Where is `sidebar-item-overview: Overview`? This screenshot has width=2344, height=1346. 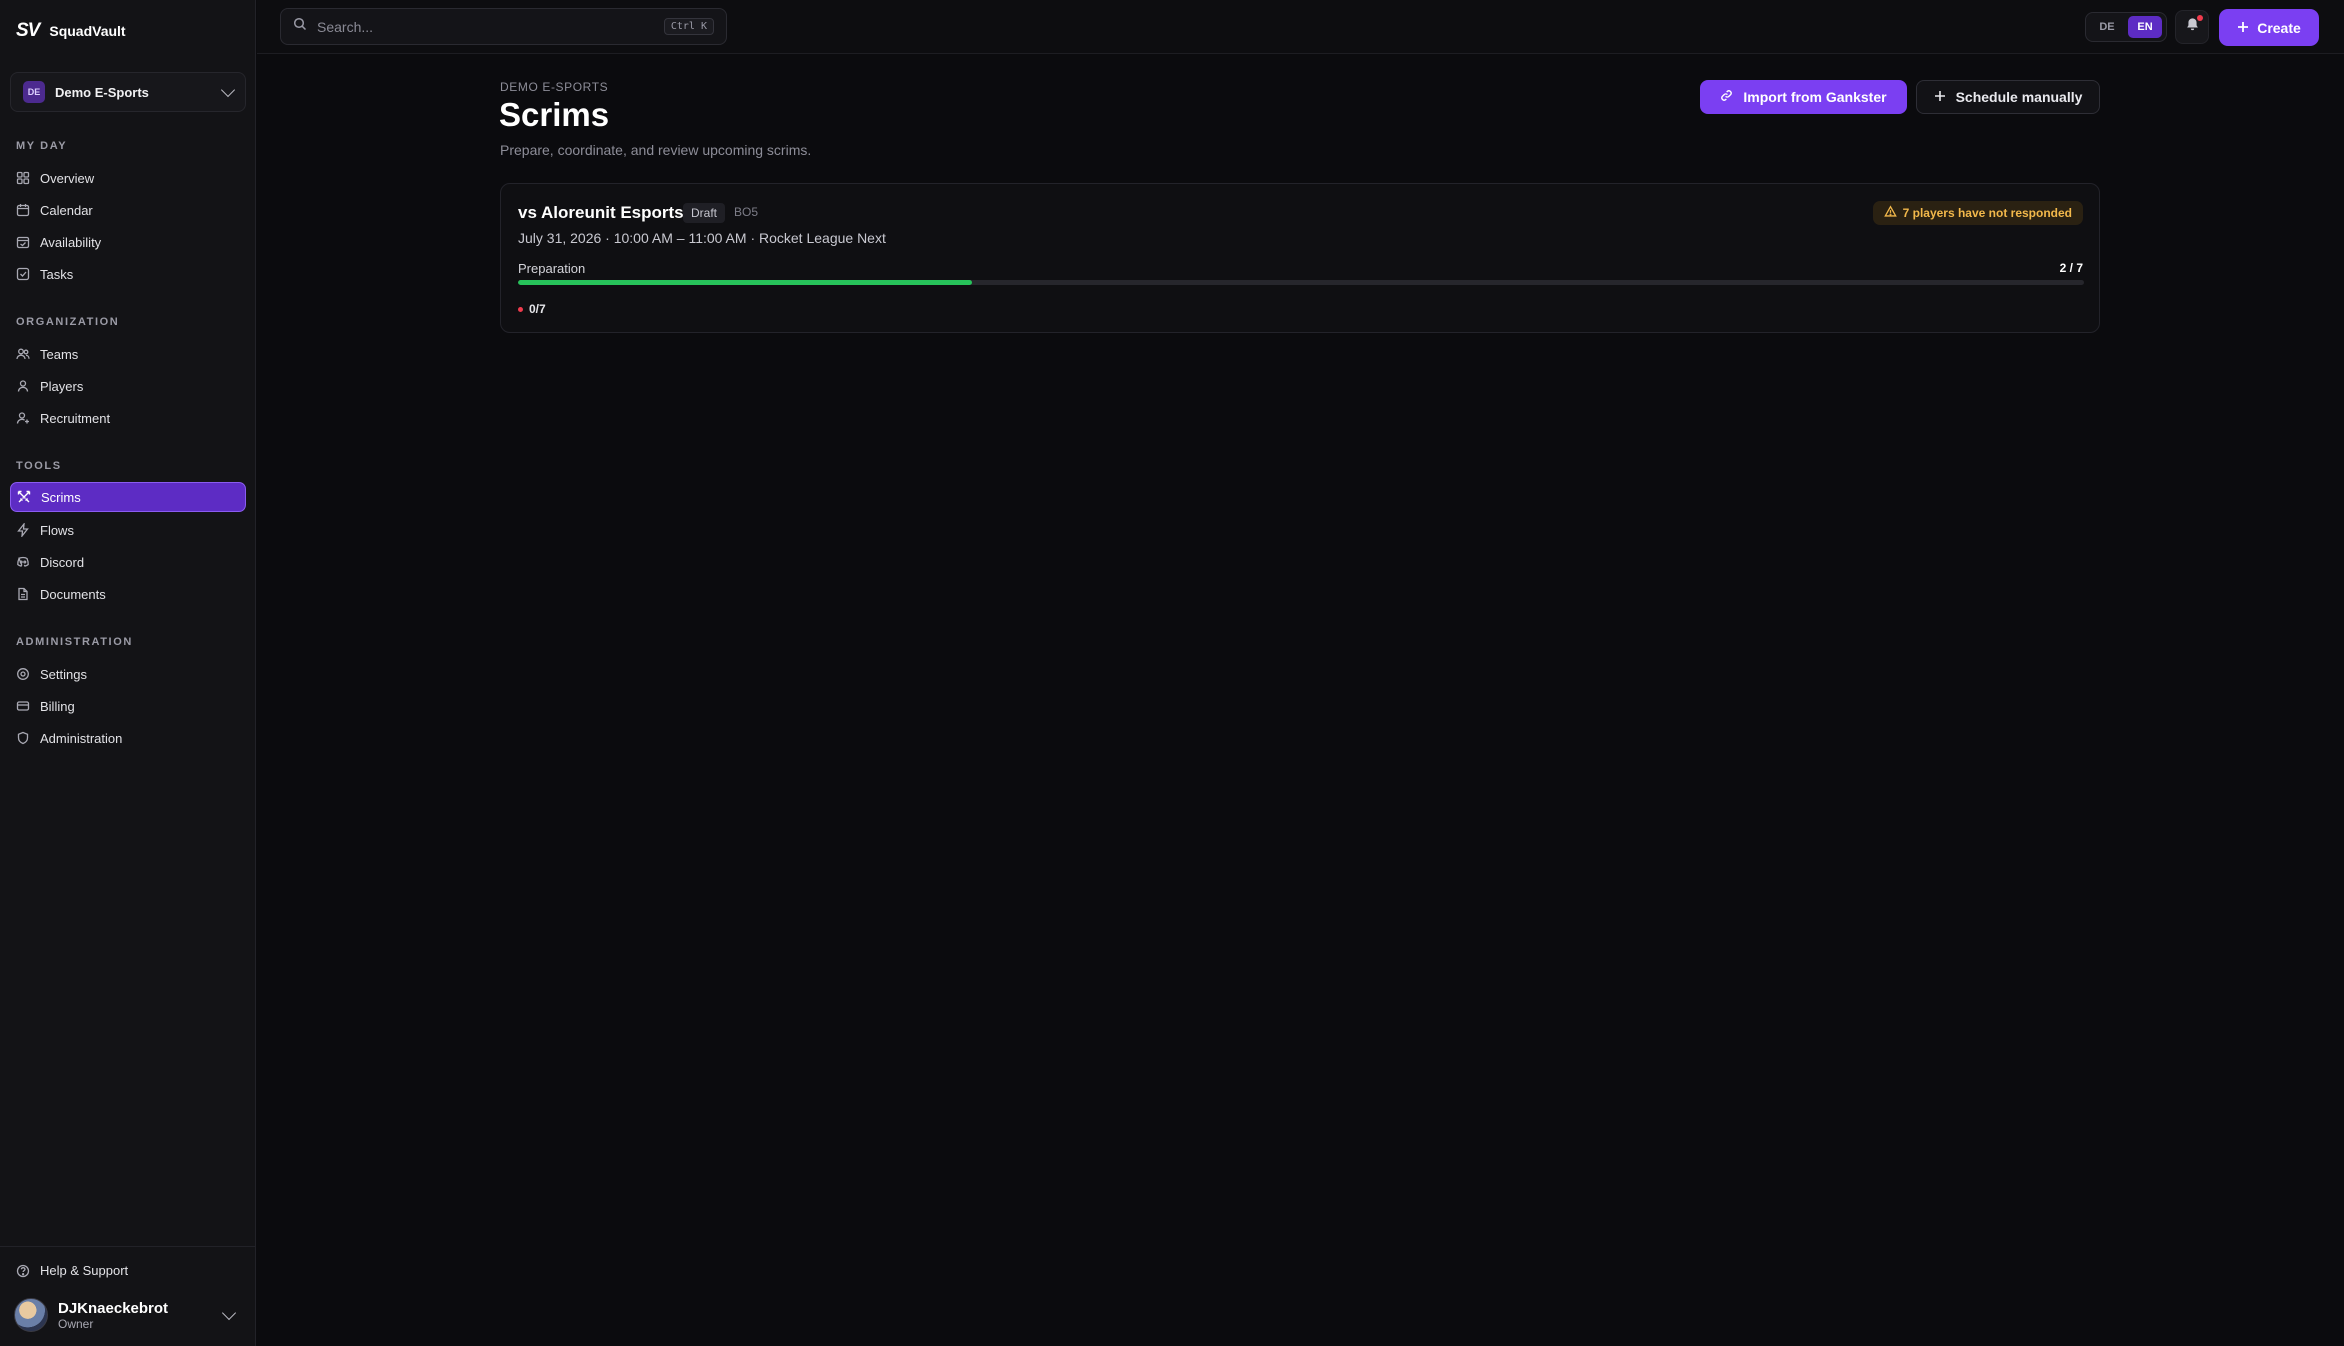 sidebar-item-overview: Overview is located at coordinates (128, 178).